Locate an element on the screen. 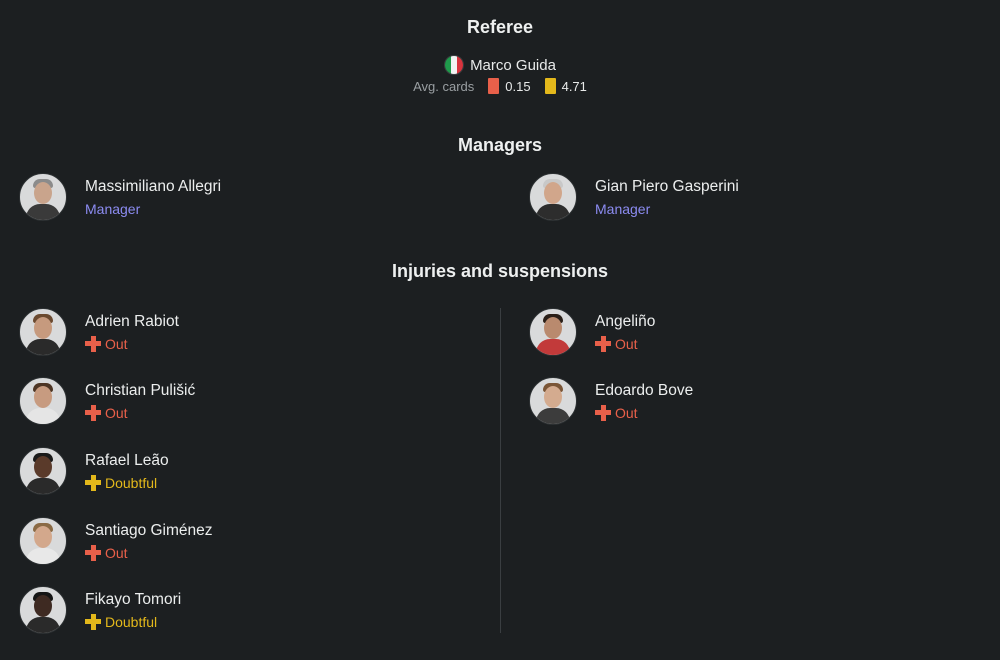  column-divider is located at coordinates (500, 470).